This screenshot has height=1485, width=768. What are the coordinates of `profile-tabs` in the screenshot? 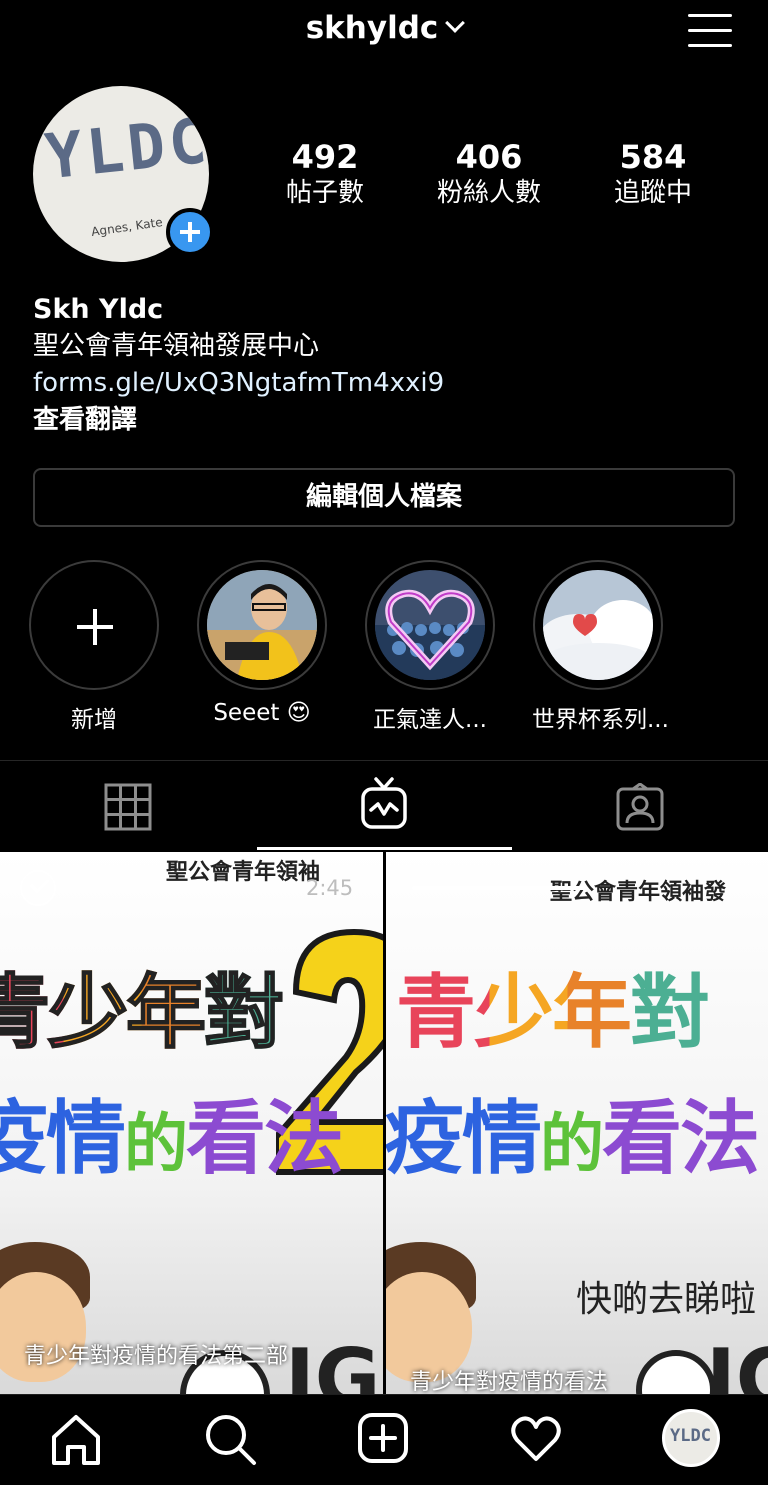 It's located at (384, 806).